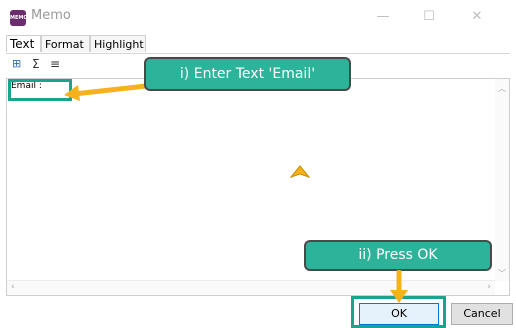 The width and height of the screenshot is (516, 328). Describe the element at coordinates (16, 64) in the screenshot. I see `insert-field-icon: ⊞` at that location.